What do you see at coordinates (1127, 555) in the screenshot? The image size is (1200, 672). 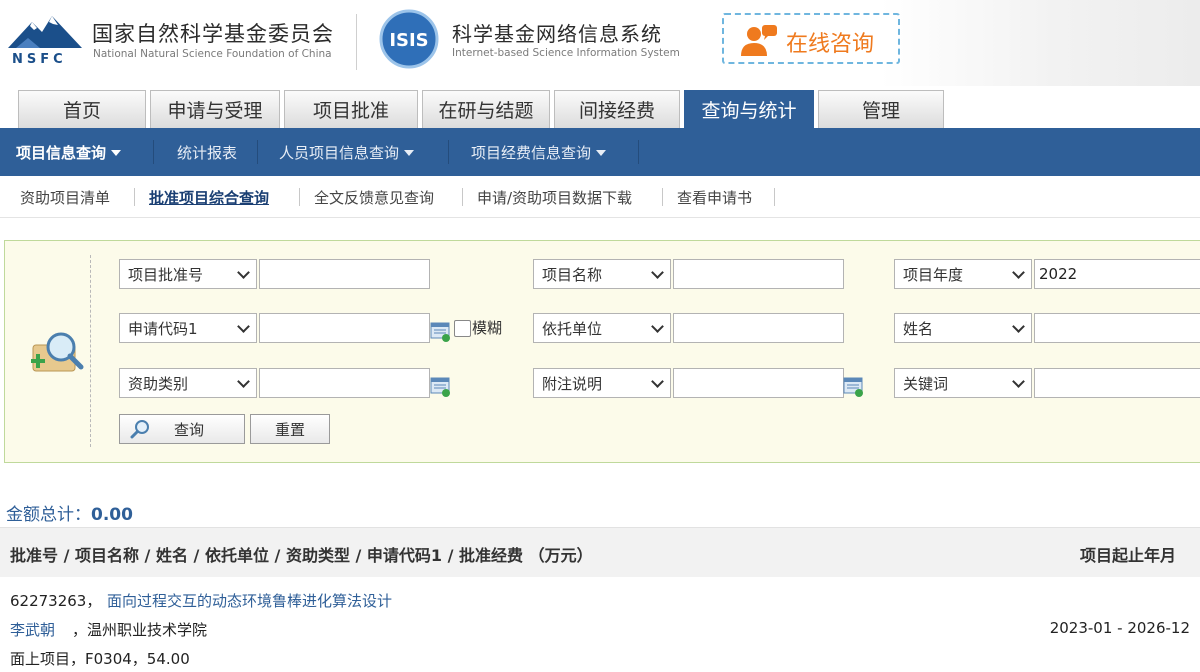 I see `results-header-period: 项目起止年月` at bounding box center [1127, 555].